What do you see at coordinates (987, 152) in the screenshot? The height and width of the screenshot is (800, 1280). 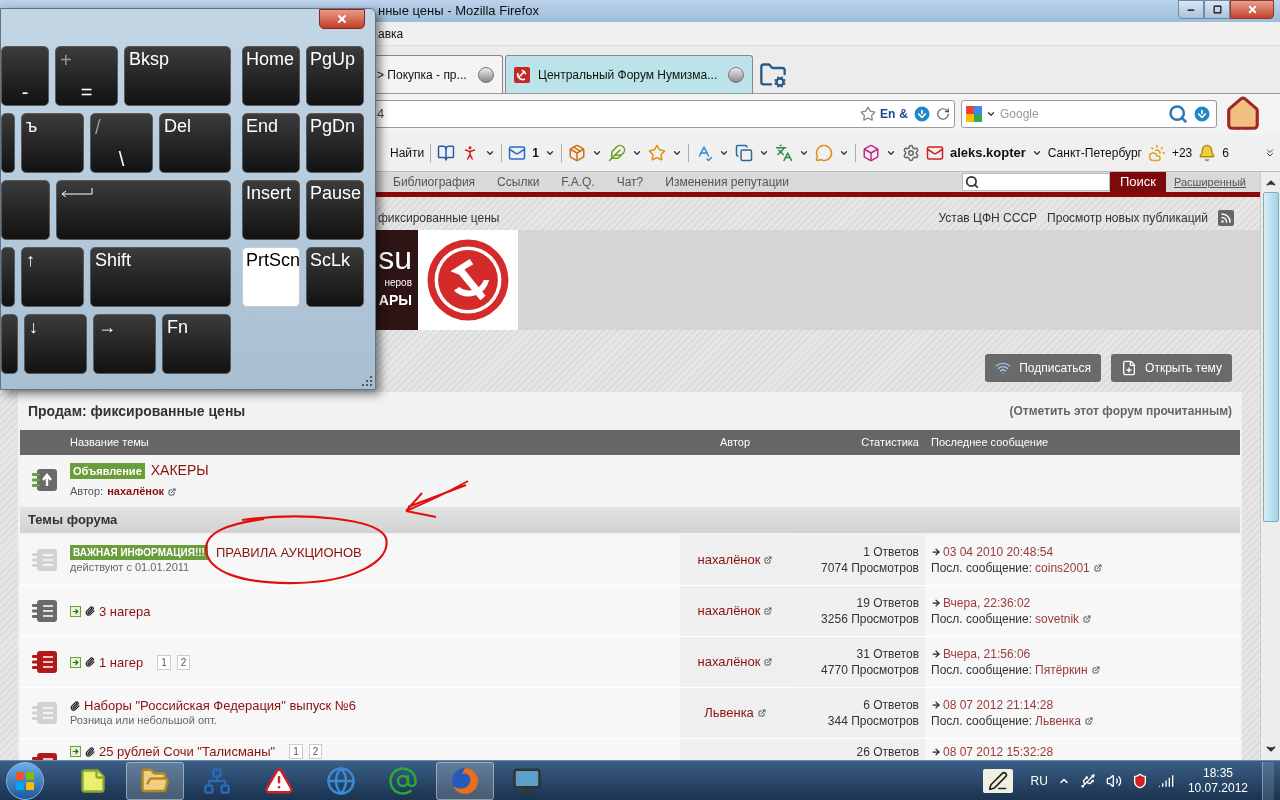 I see `user-name: aleks.kopter` at bounding box center [987, 152].